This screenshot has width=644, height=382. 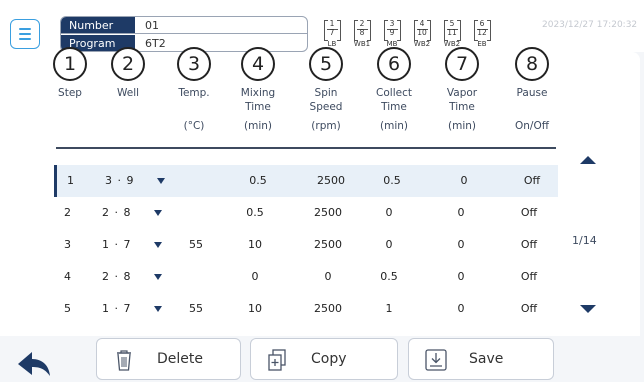 I want to click on page-indicator: 1/14, so click(x=584, y=240).